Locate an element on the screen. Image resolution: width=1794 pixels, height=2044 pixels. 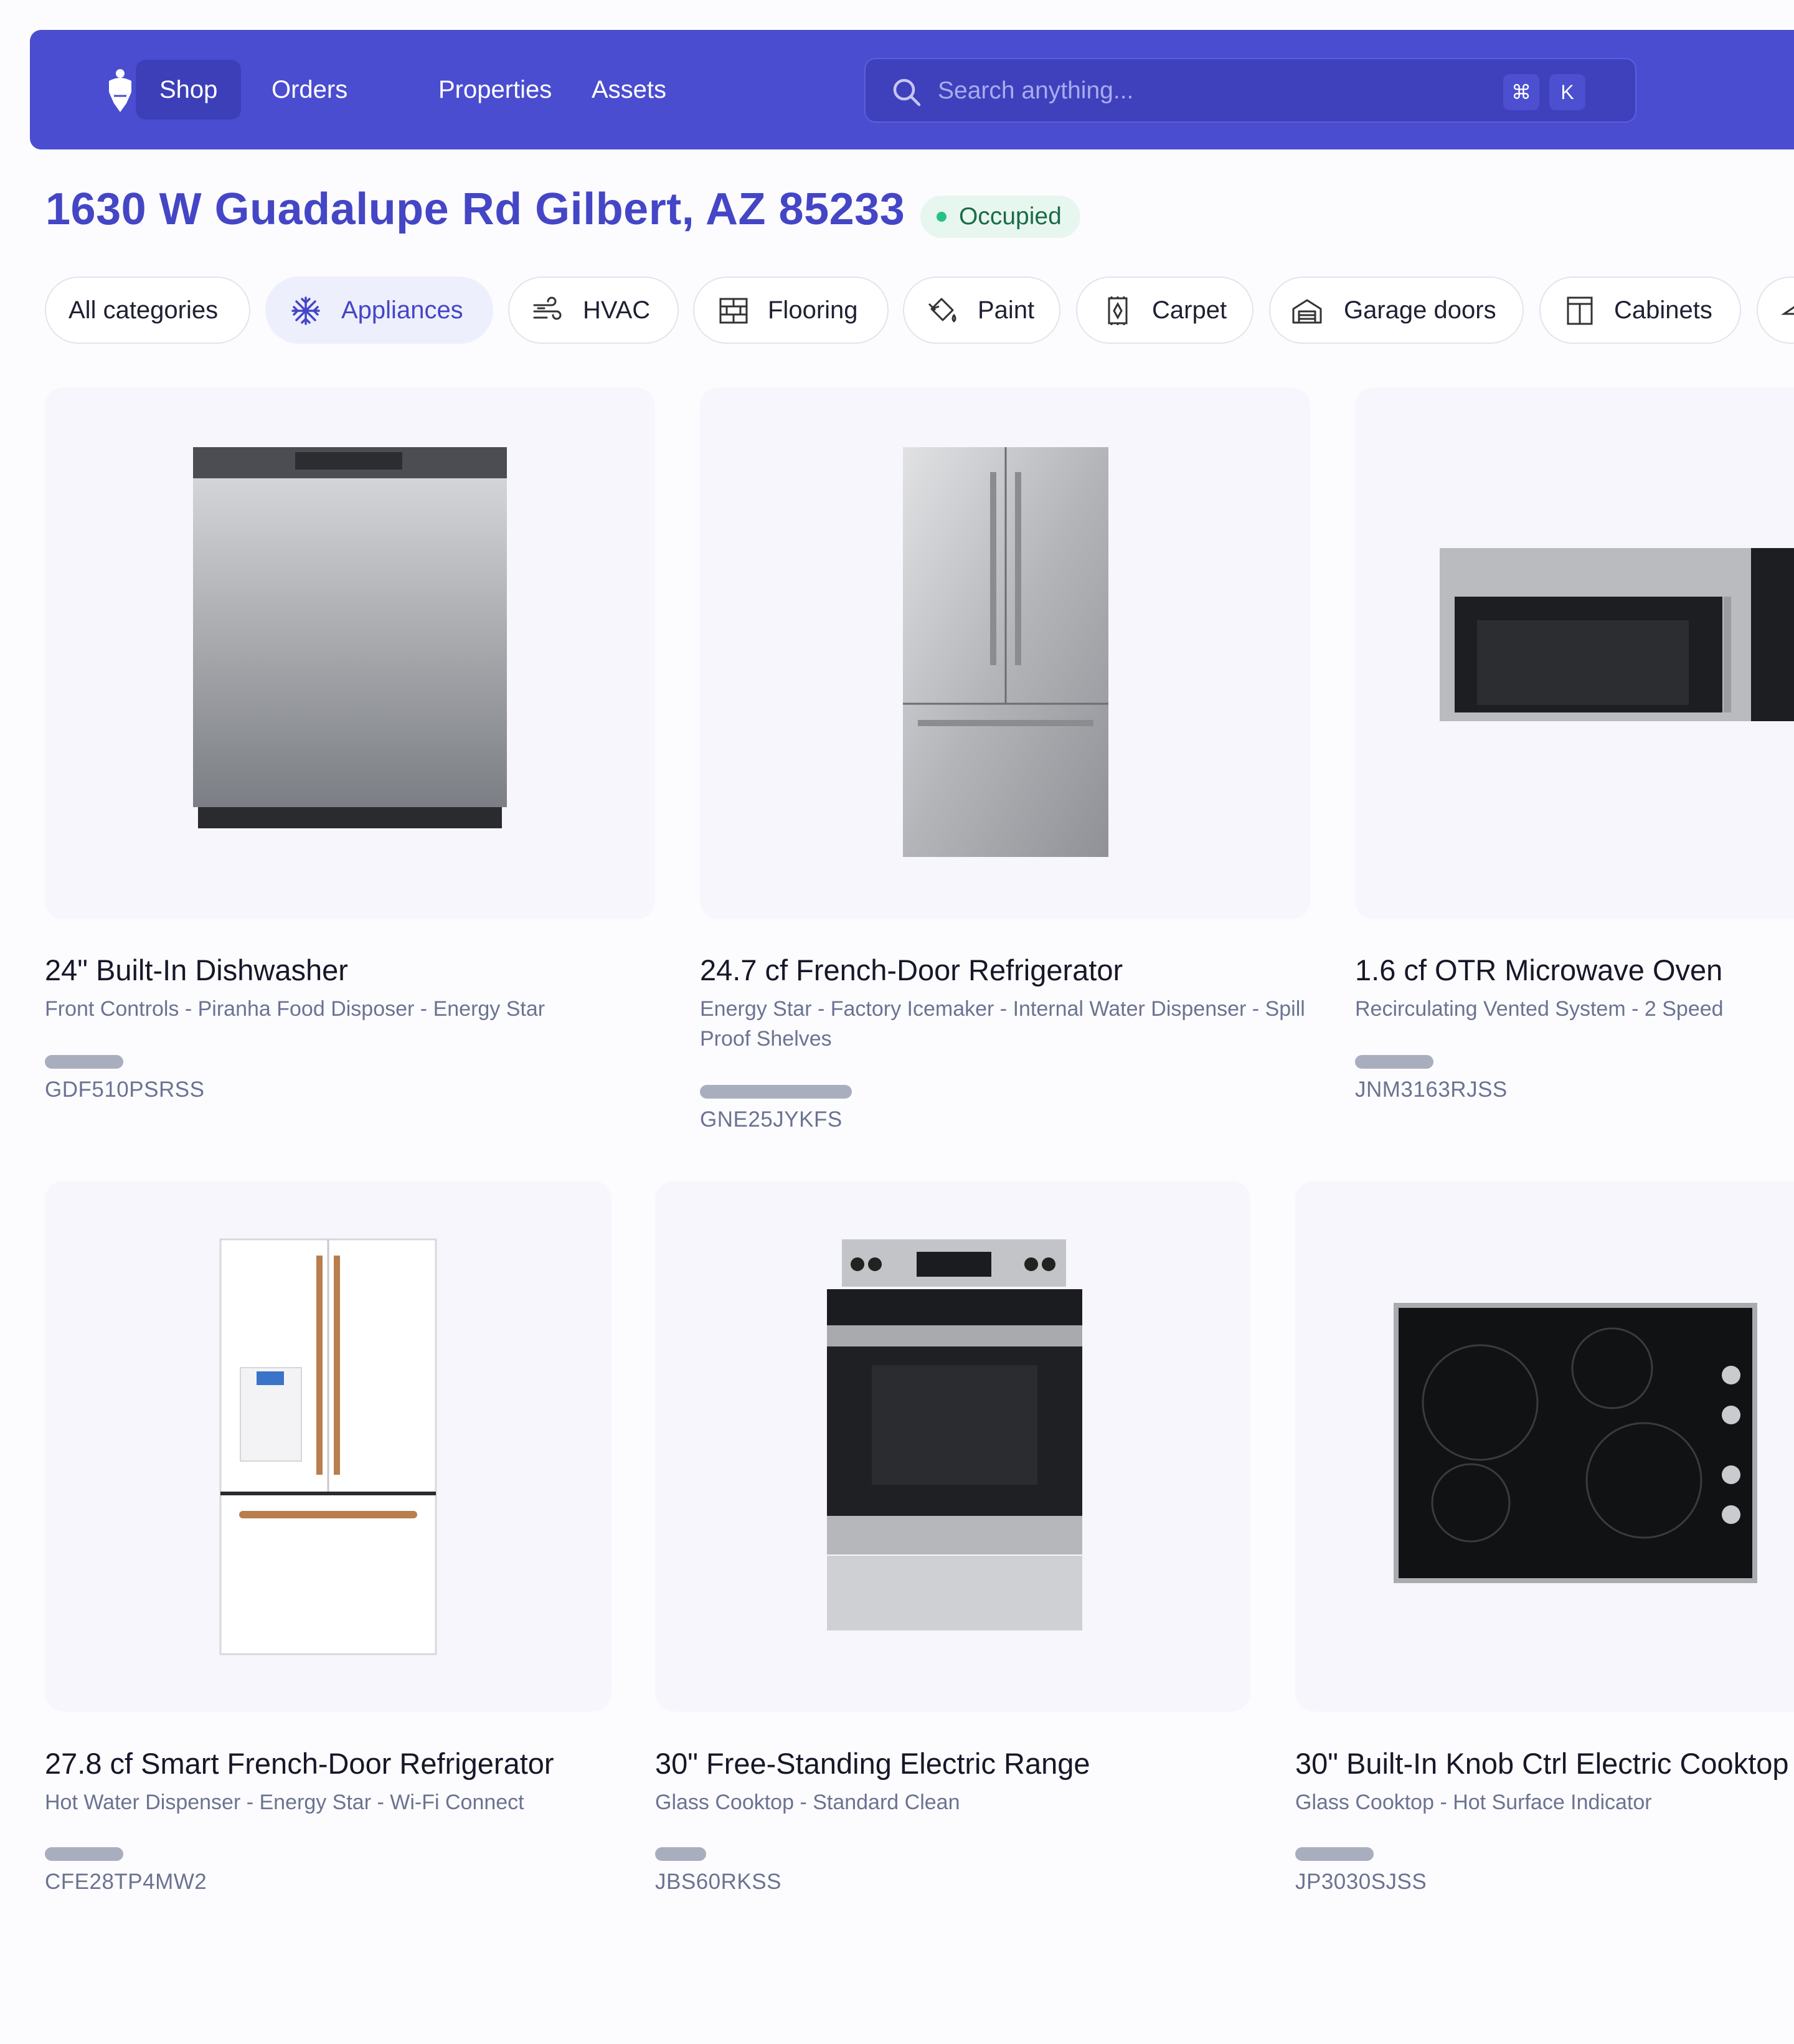
search-bar: ⌘ K is located at coordinates (1250, 90).